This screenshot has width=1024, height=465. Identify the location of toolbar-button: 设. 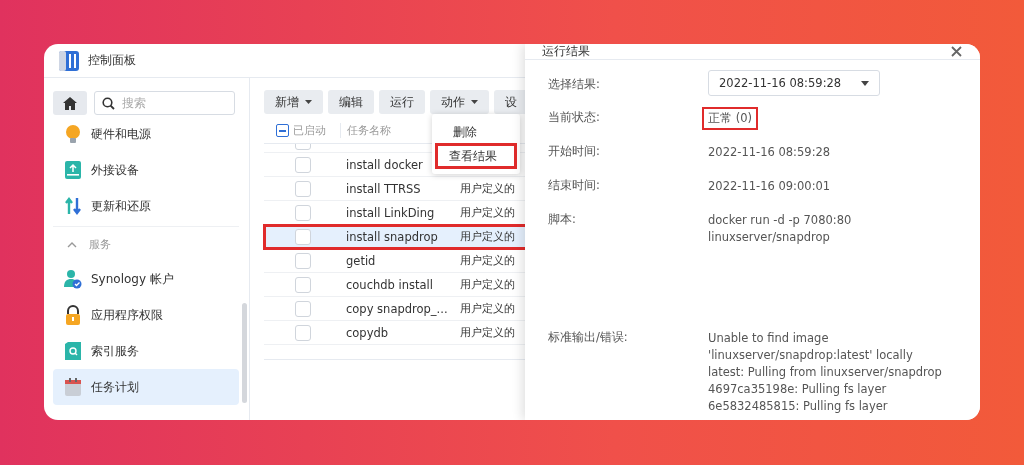
(511, 102).